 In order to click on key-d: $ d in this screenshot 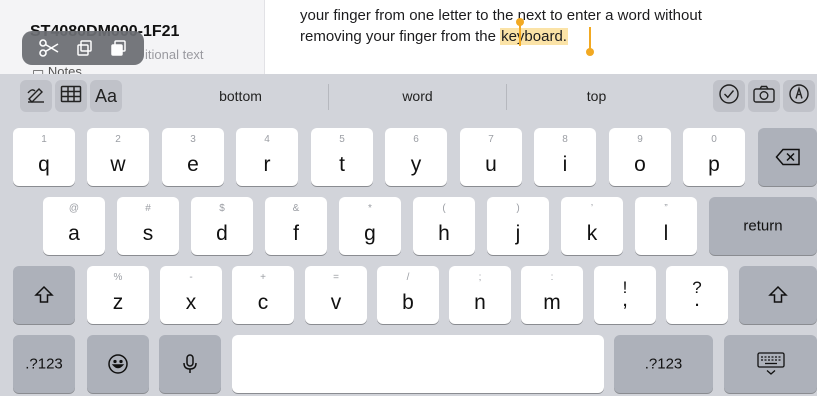, I will do `click(222, 226)`.